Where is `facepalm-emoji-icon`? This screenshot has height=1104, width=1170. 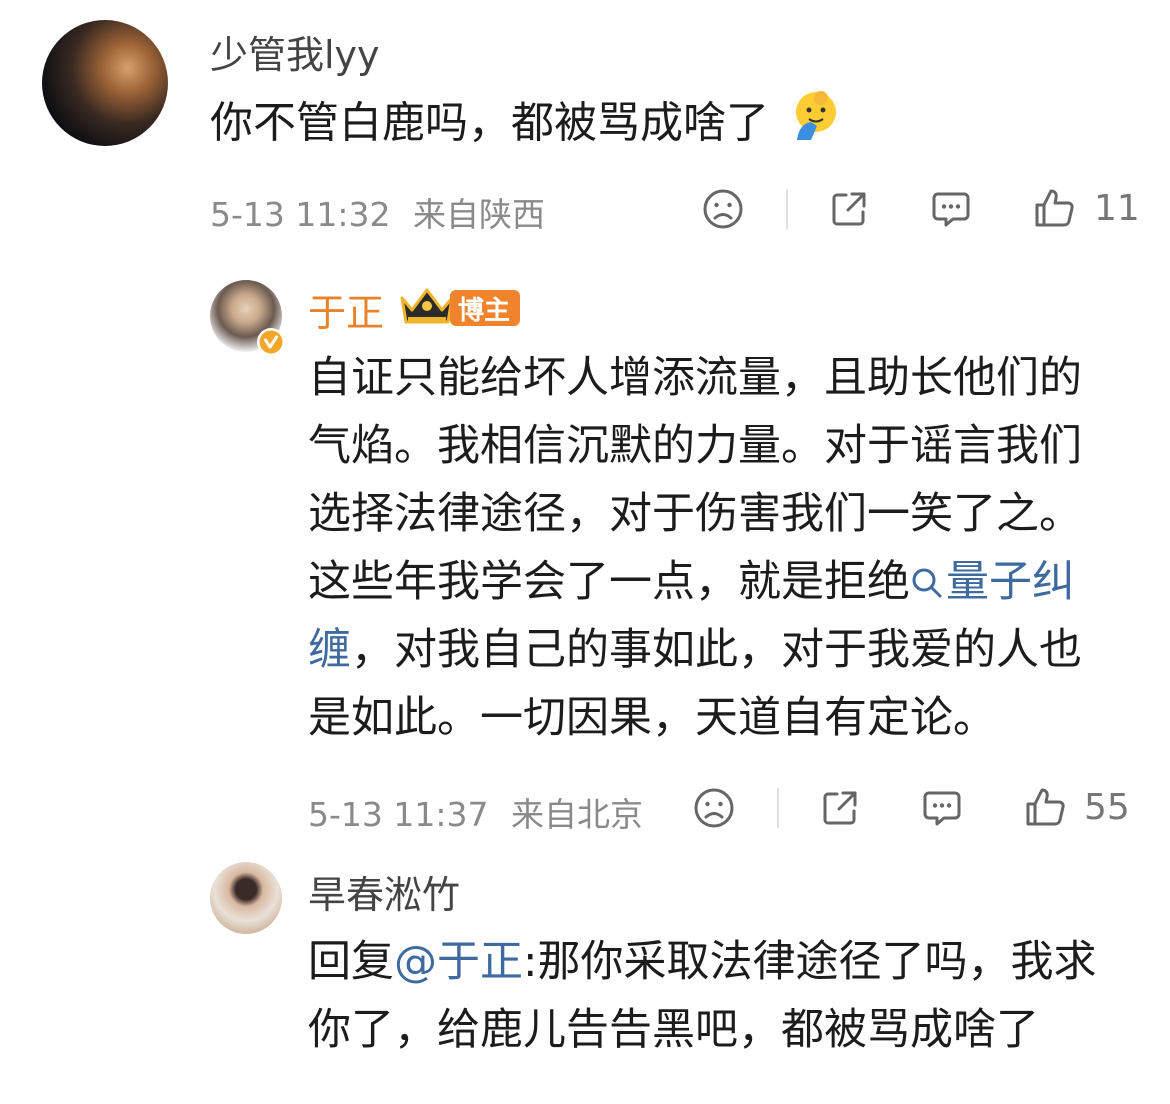 facepalm-emoji-icon is located at coordinates (816, 126).